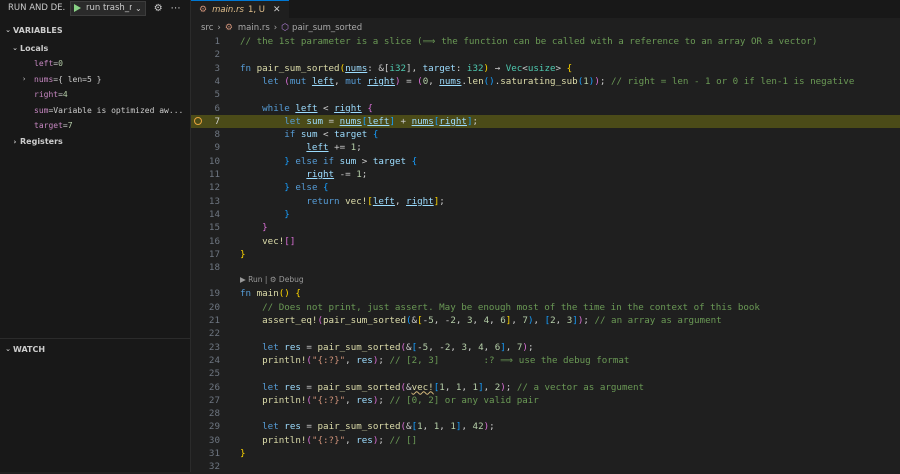 Image resolution: width=900 pixels, height=474 pixels. I want to click on code-token: : &[, so click(378, 68).